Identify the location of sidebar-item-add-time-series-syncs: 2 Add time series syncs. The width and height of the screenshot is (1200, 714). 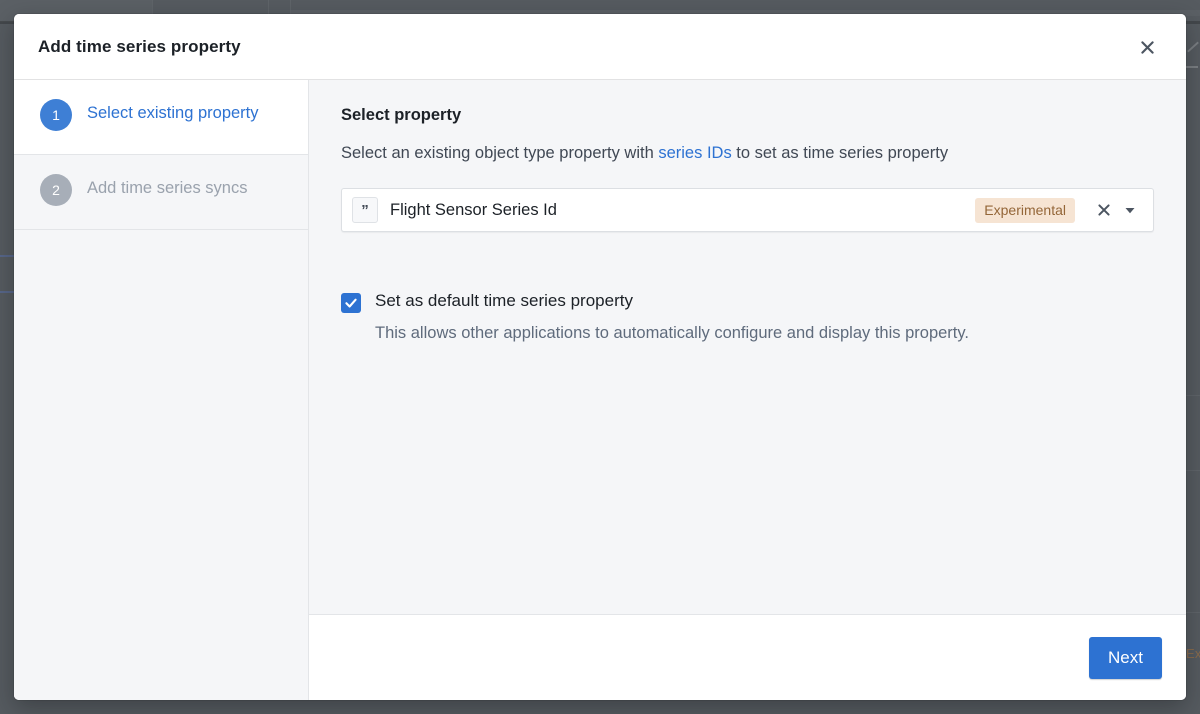
(161, 192).